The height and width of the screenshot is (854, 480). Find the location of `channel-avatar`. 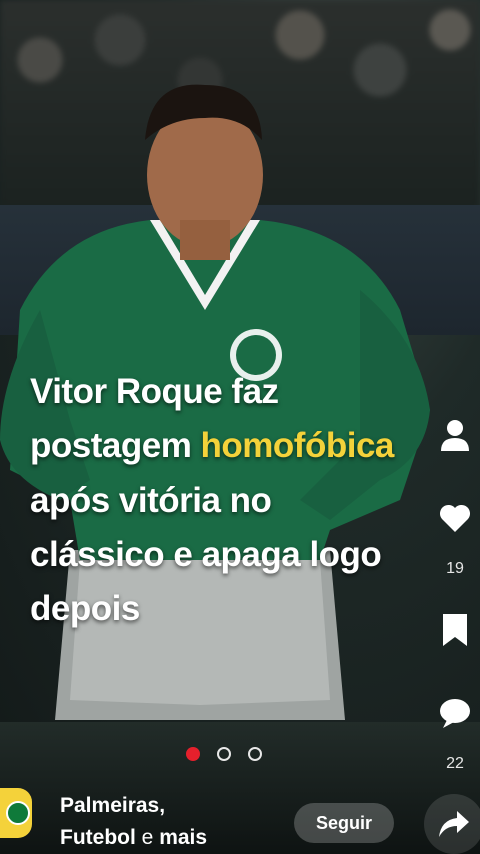

channel-avatar is located at coordinates (16, 813).